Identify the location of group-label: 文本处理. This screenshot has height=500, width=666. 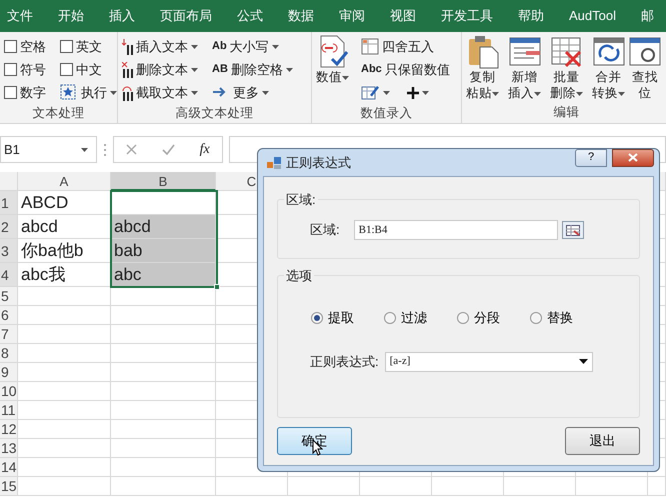
(59, 113).